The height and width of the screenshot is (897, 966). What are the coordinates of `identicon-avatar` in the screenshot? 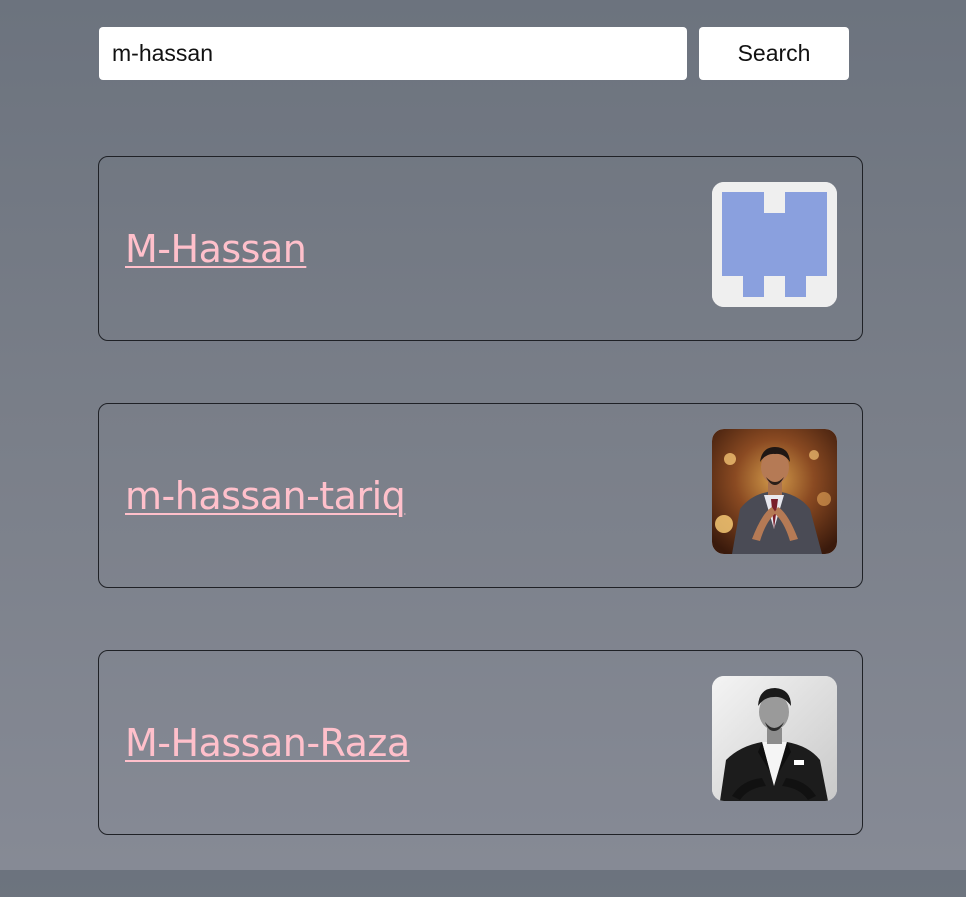 It's located at (774, 244).